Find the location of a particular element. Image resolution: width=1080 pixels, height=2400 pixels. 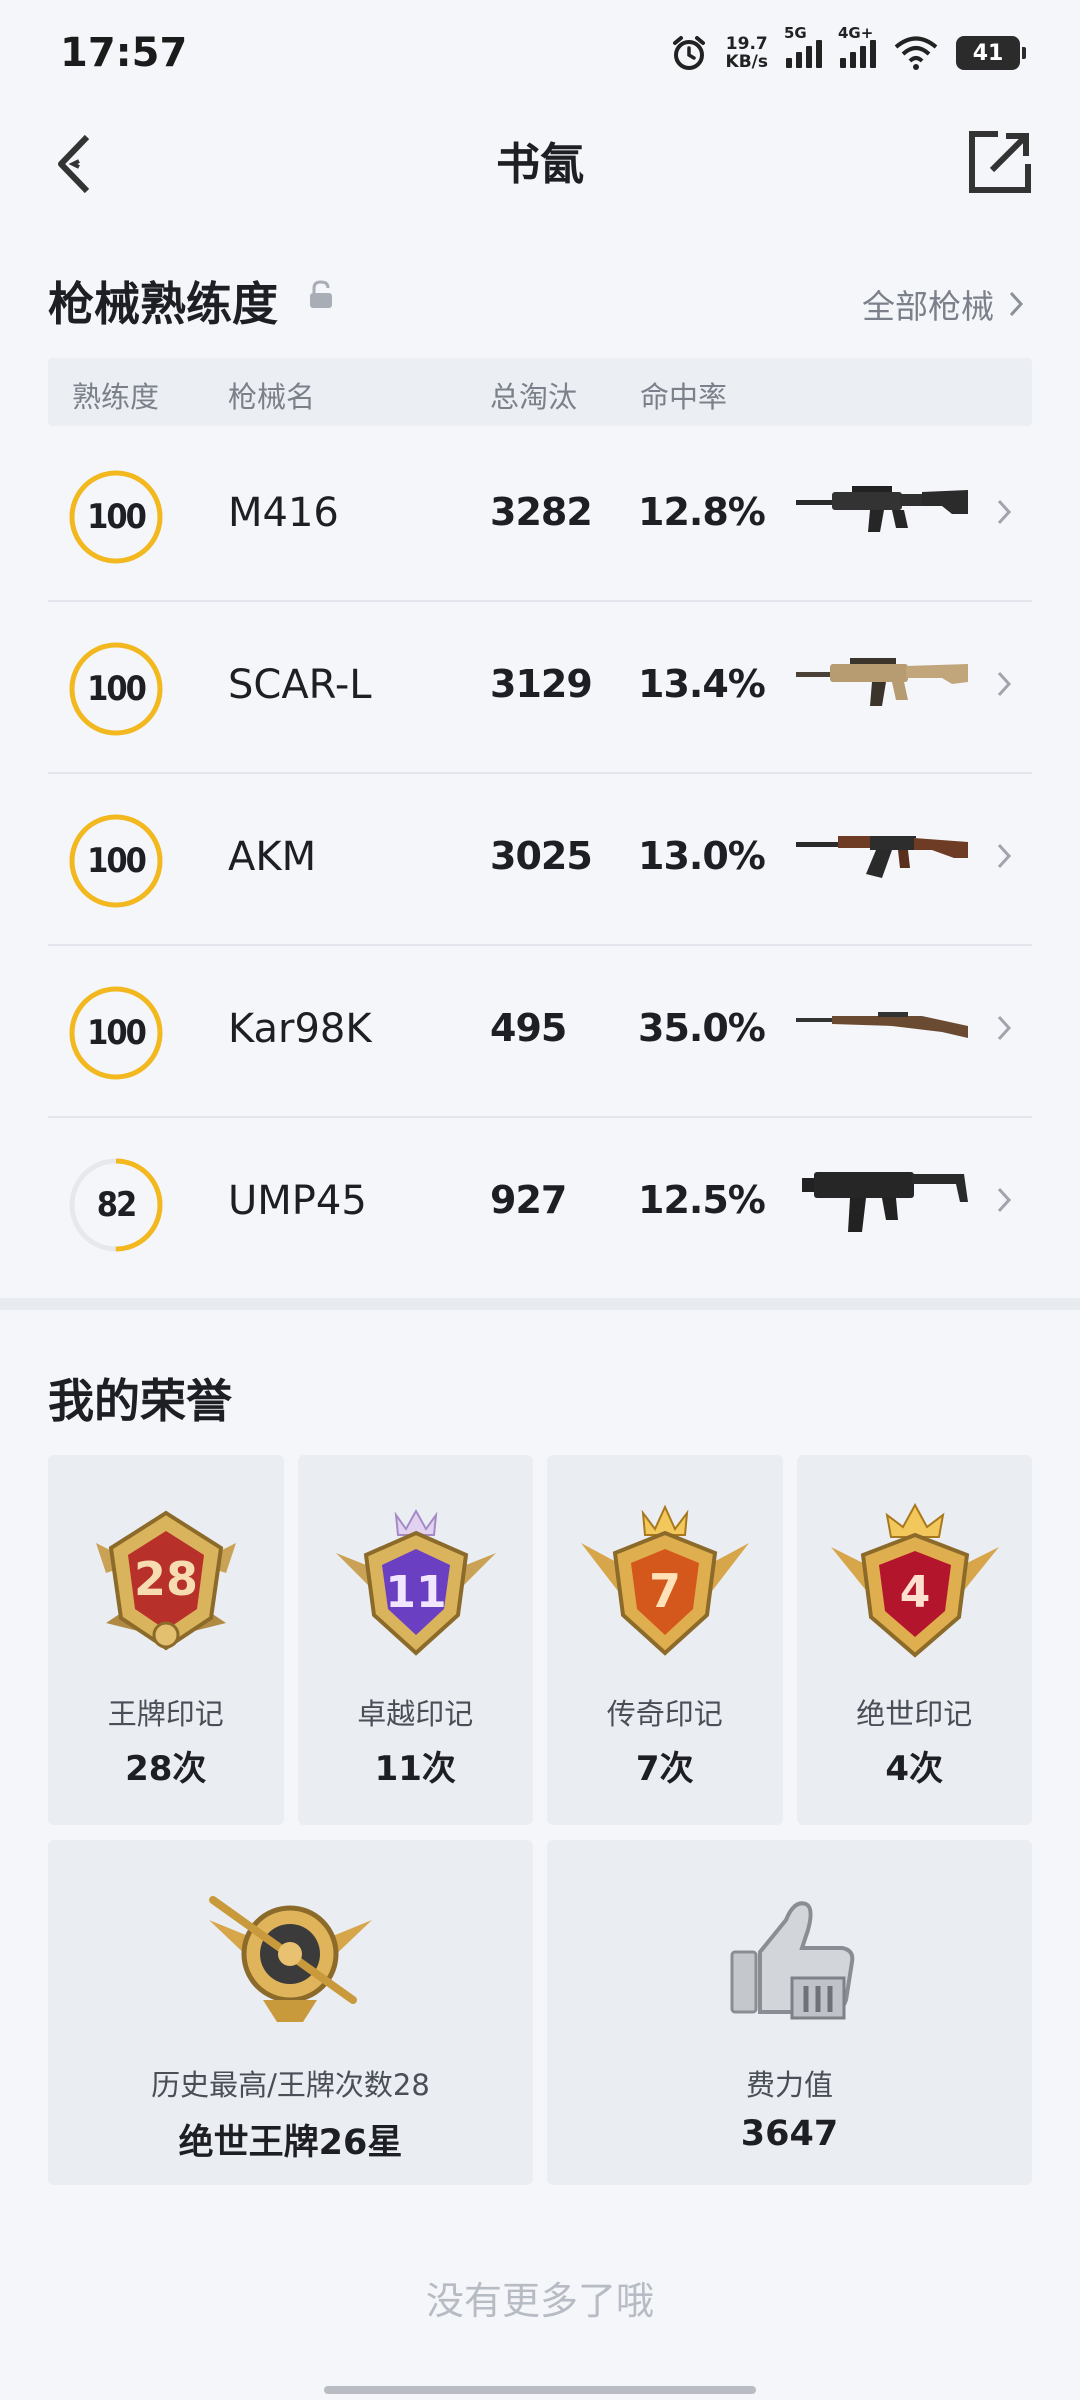

excellent-badge-icon: 11 is located at coordinates (415, 1582).